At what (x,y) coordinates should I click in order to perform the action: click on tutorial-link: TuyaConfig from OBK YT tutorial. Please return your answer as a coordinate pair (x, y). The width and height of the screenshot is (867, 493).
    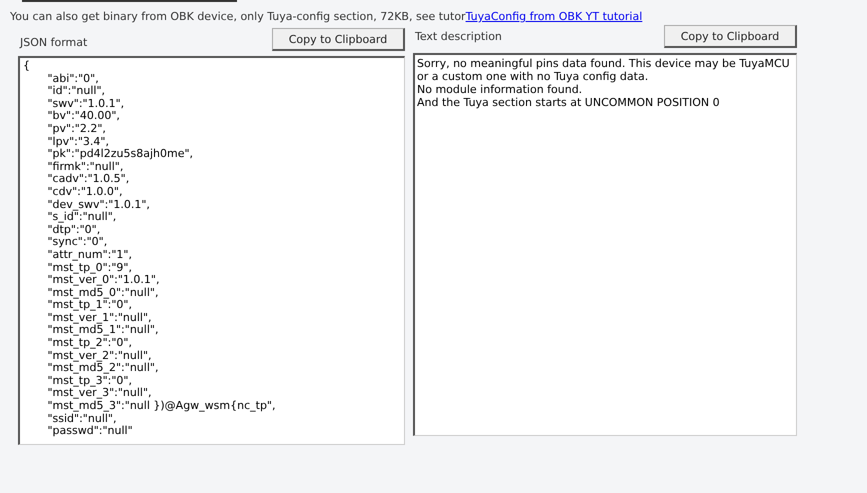
    Looking at the image, I should click on (554, 16).